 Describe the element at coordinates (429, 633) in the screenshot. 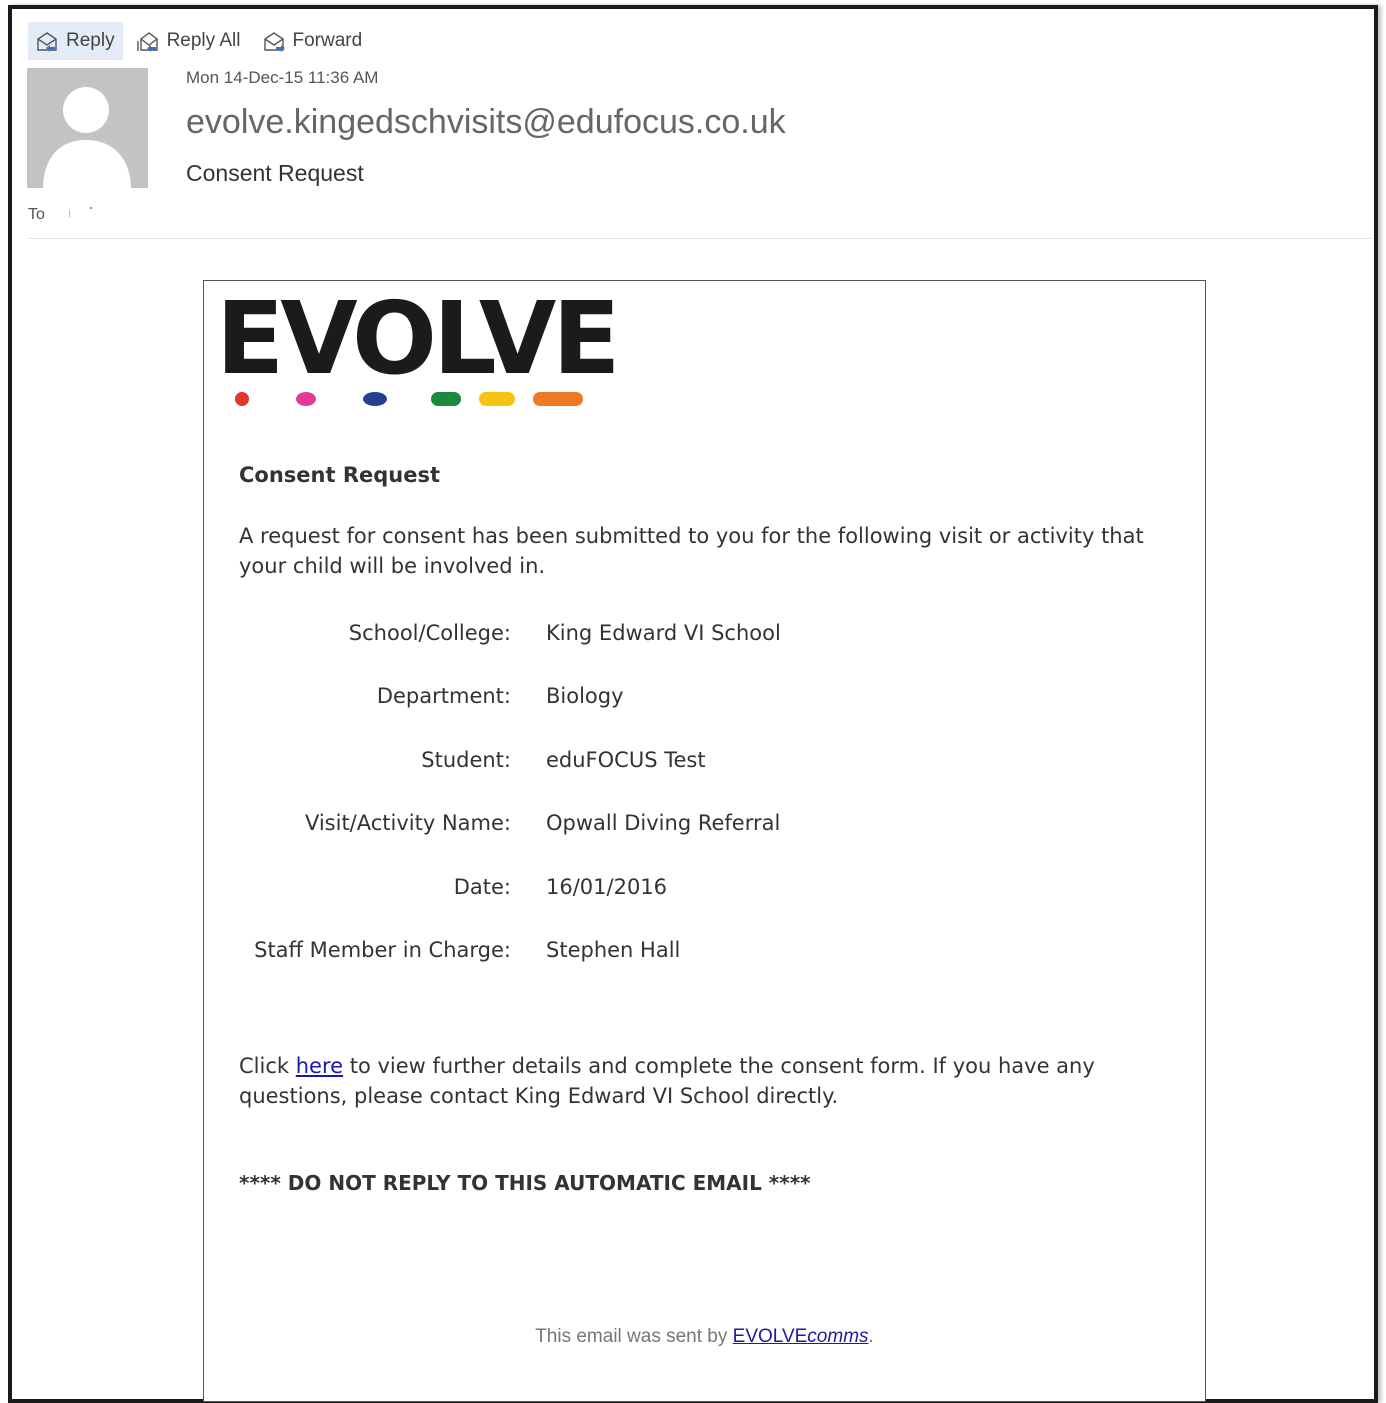

I see `detail-label: School/College:` at that location.